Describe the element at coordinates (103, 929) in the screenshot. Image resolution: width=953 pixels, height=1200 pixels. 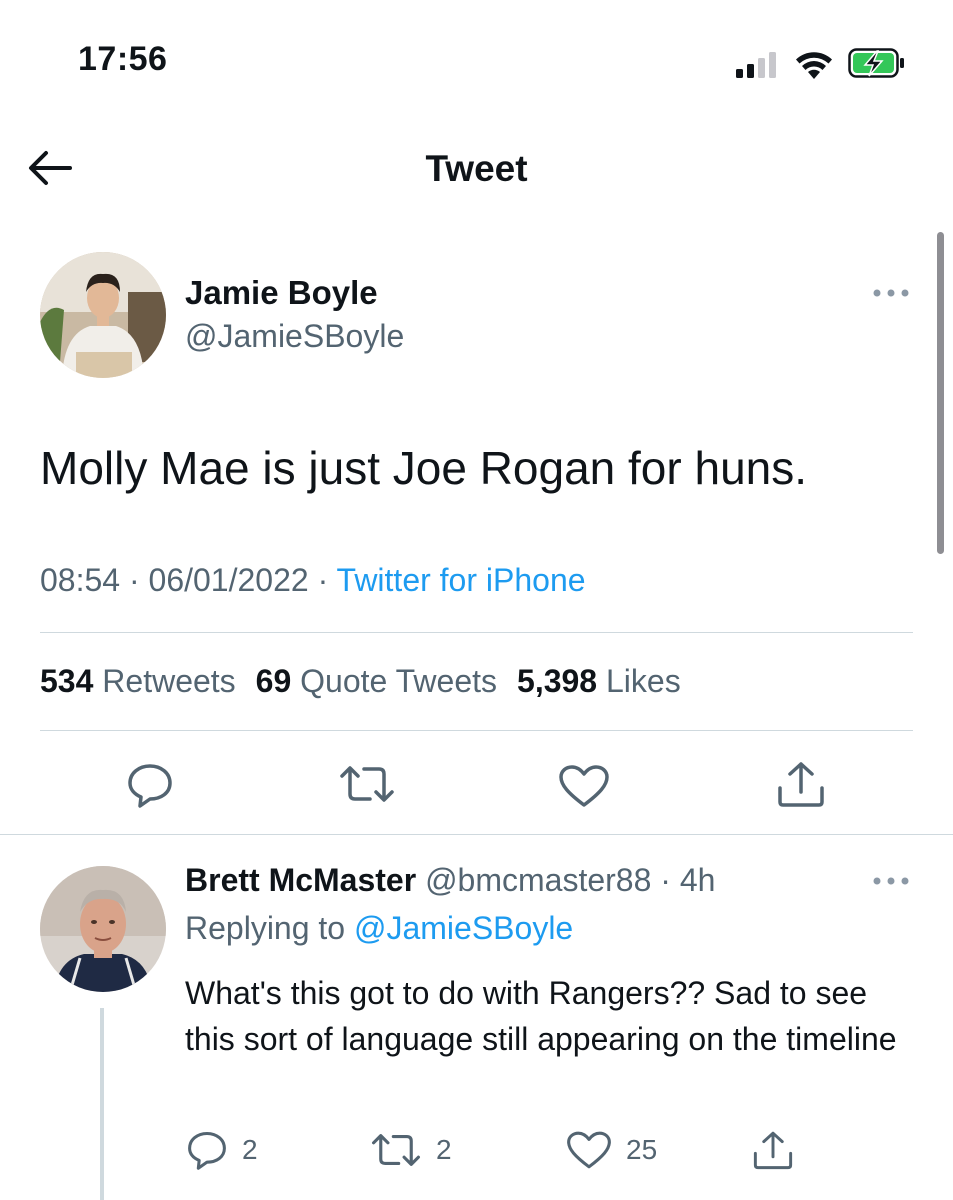
I see `reply-author-avatar` at that location.